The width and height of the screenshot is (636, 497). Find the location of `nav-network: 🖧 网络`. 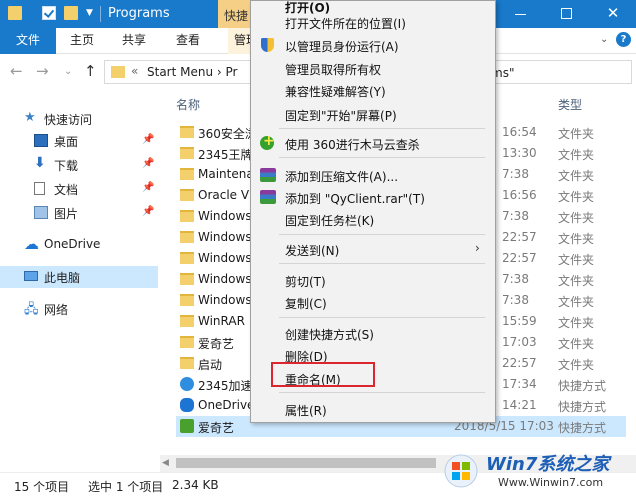

nav-network: 🖧 网络 is located at coordinates (79, 309).